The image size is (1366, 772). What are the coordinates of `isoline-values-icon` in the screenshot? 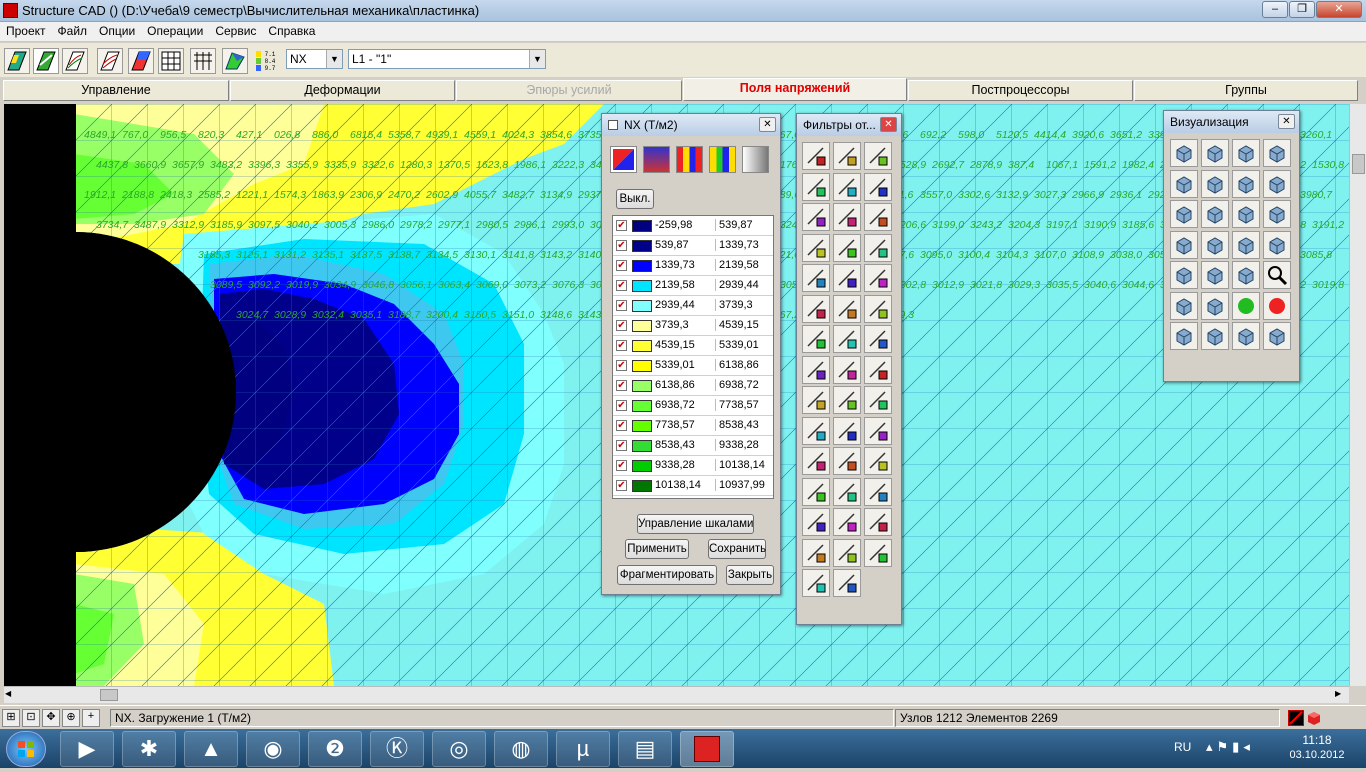 It's located at (110, 61).